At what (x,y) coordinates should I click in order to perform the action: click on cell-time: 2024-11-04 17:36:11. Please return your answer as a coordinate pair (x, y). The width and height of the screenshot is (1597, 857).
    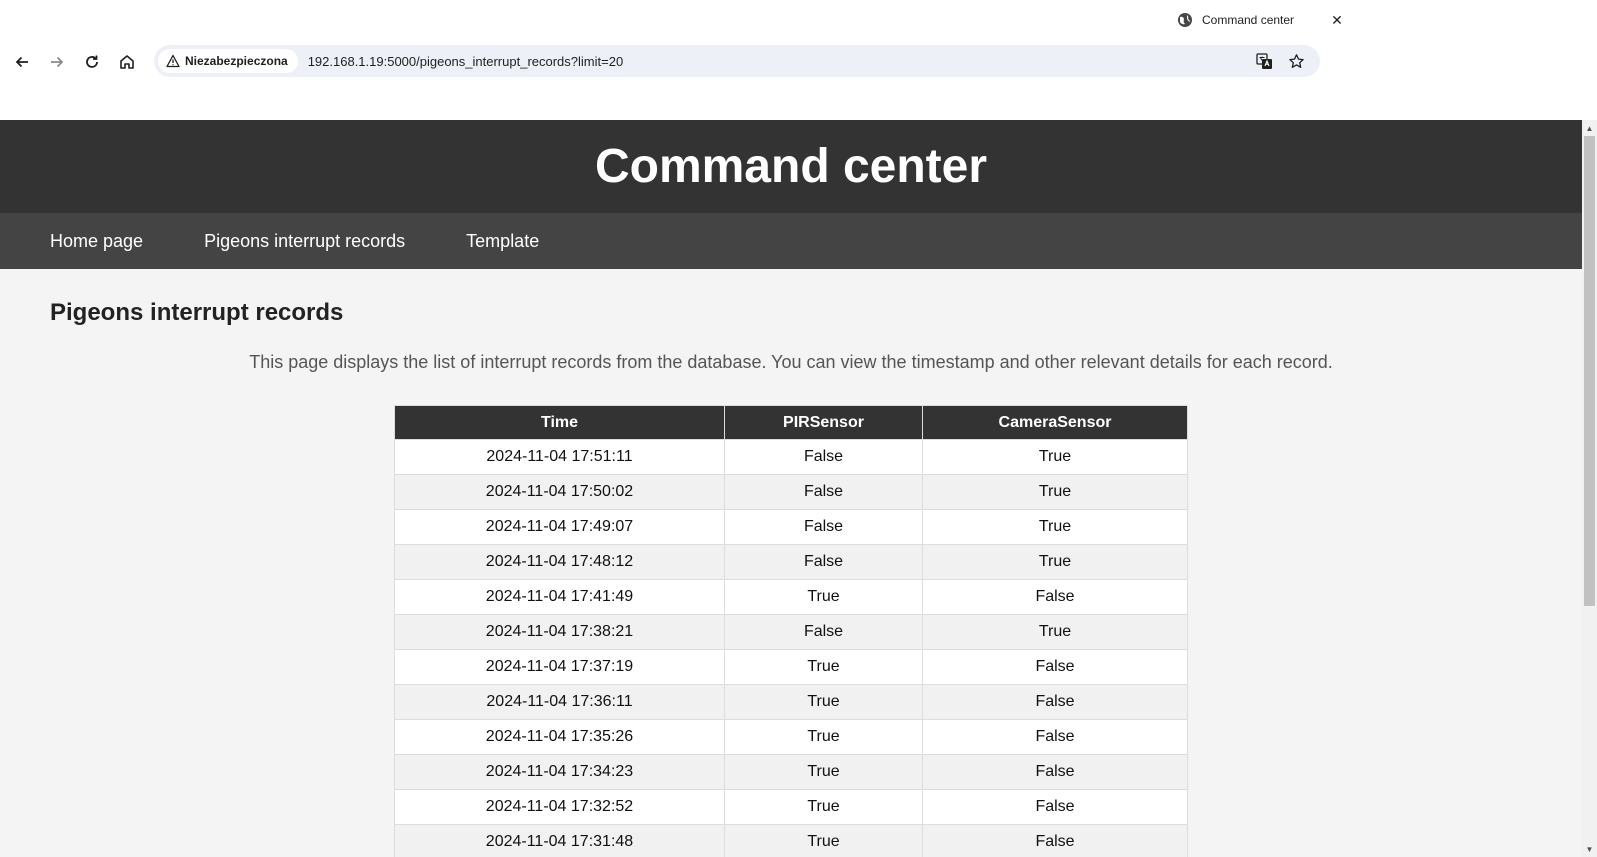
    Looking at the image, I should click on (559, 702).